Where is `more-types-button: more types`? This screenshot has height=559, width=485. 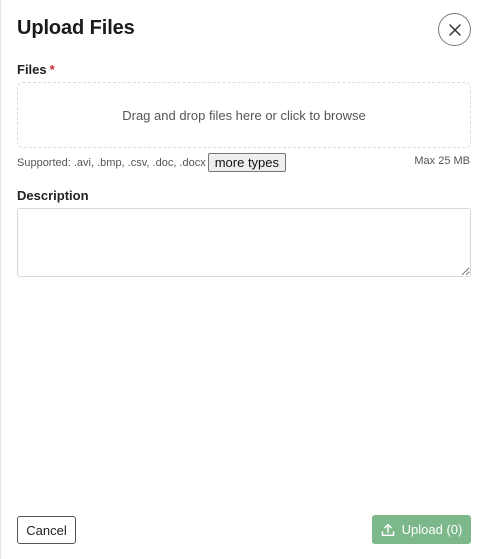
more-types-button: more types is located at coordinates (247, 162).